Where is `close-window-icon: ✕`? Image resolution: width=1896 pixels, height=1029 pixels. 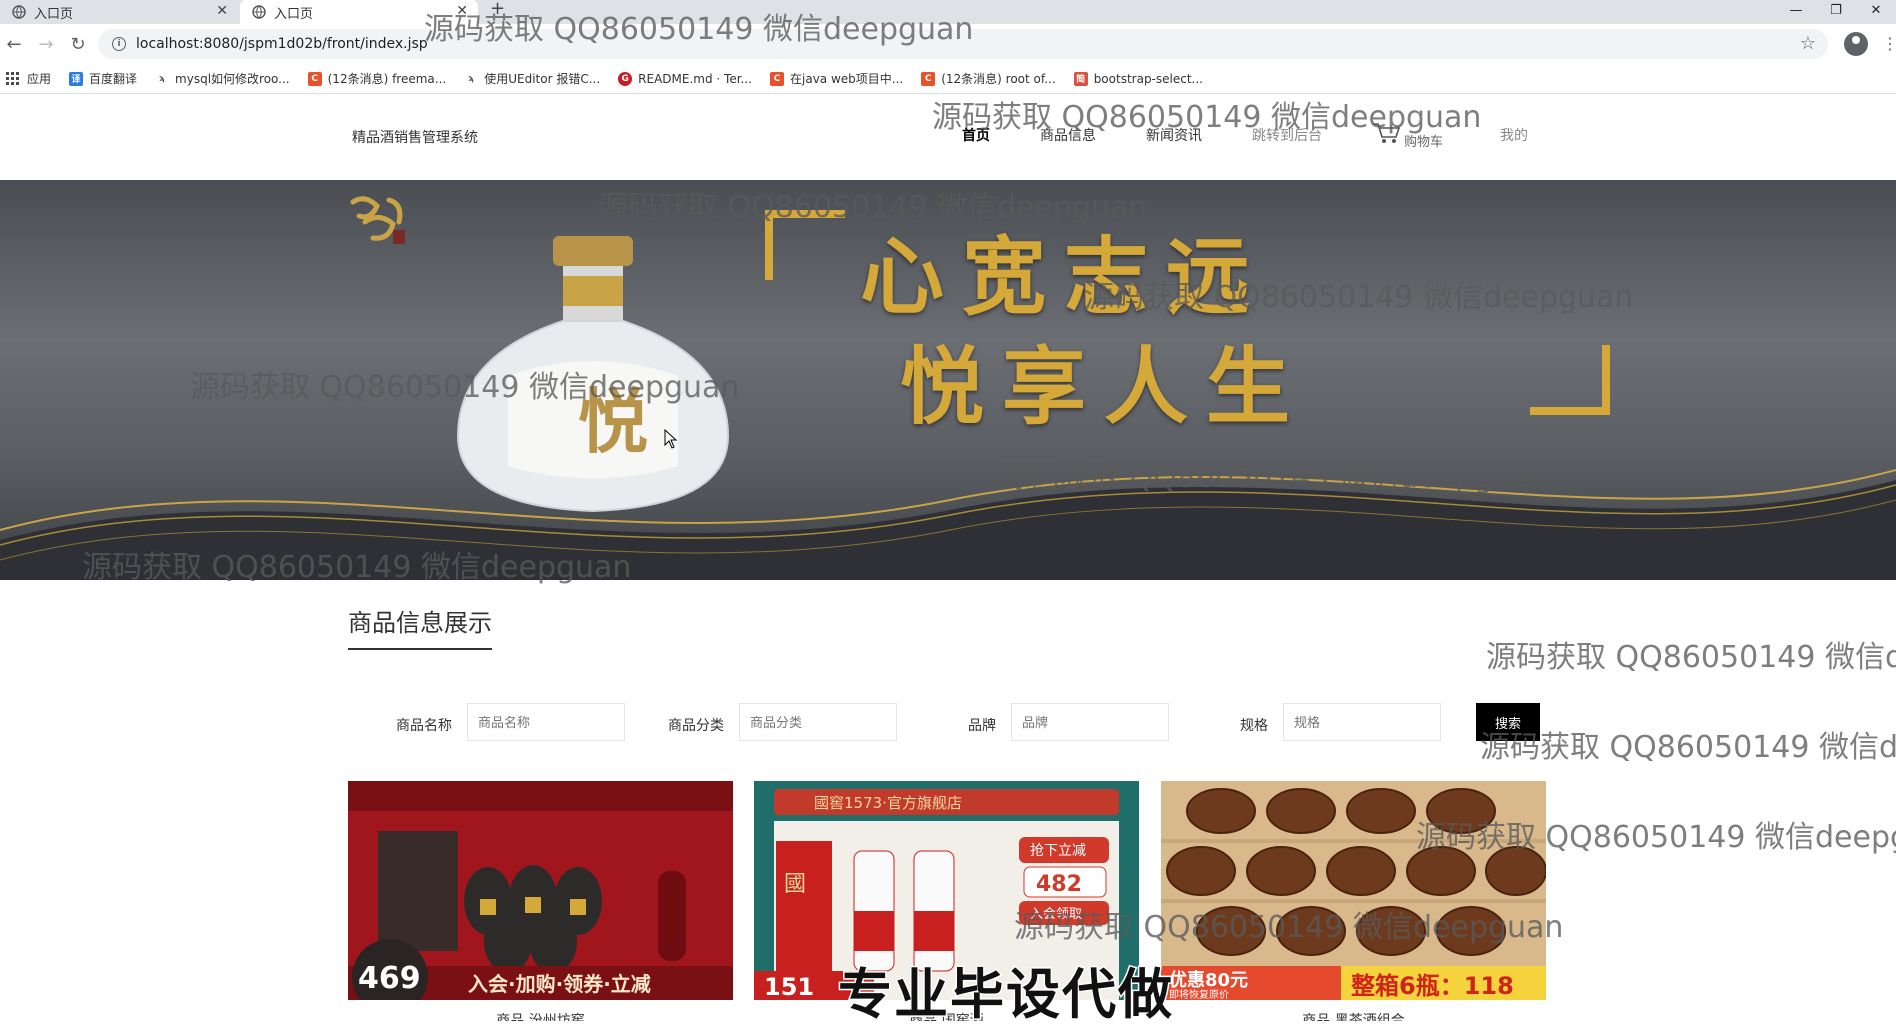
close-window-icon: ✕ is located at coordinates (1876, 10).